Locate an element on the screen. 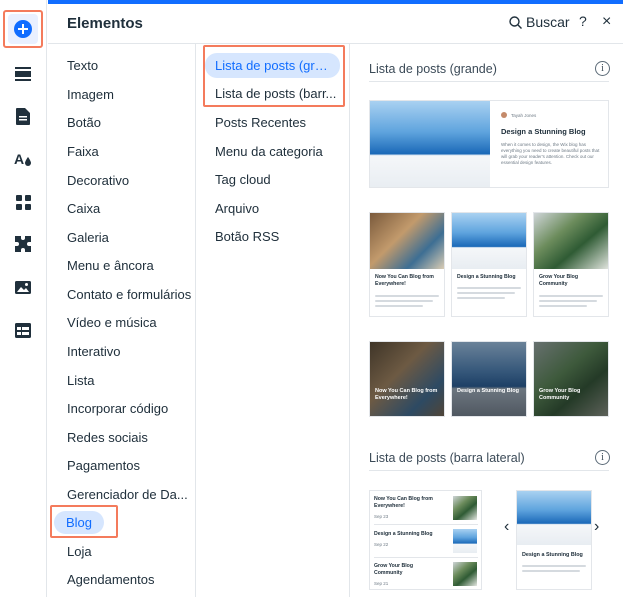  search-label: Buscar is located at coordinates (548, 22).